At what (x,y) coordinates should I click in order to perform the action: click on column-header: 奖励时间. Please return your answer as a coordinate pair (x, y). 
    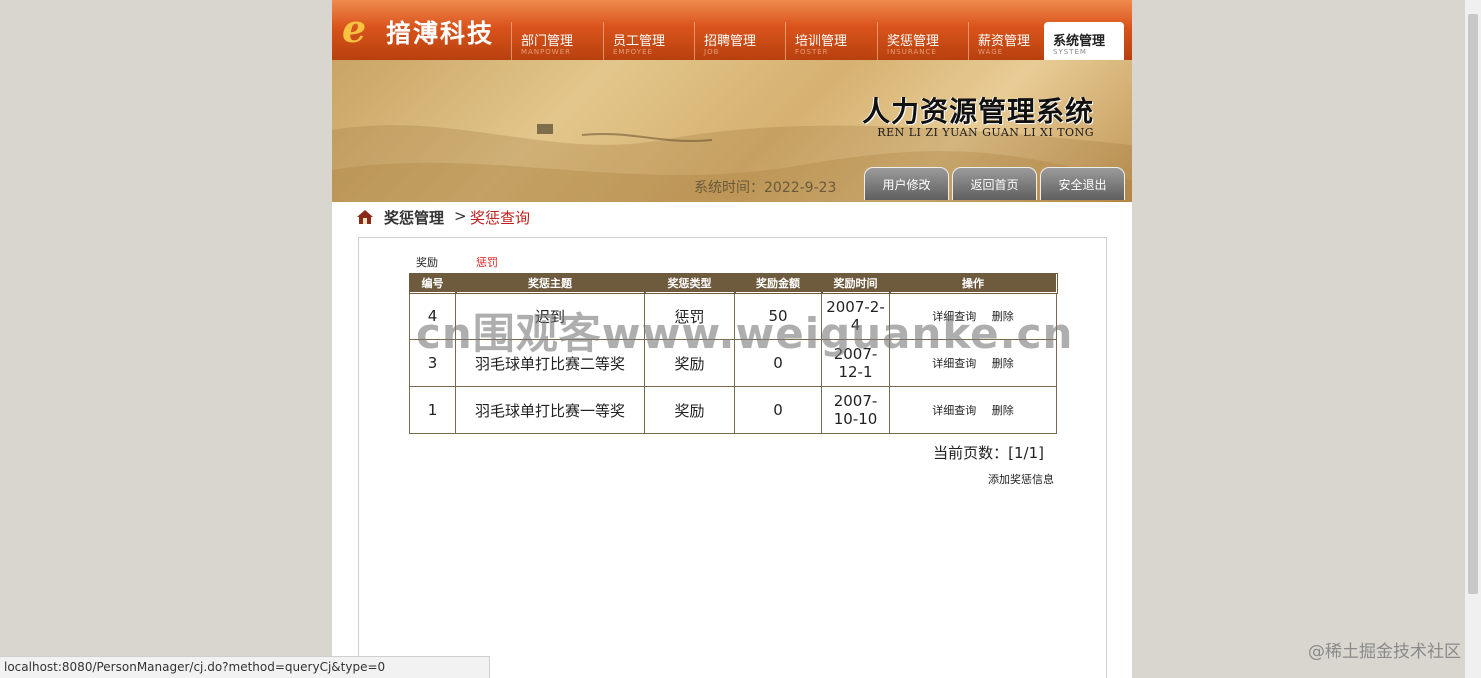
    Looking at the image, I should click on (855, 283).